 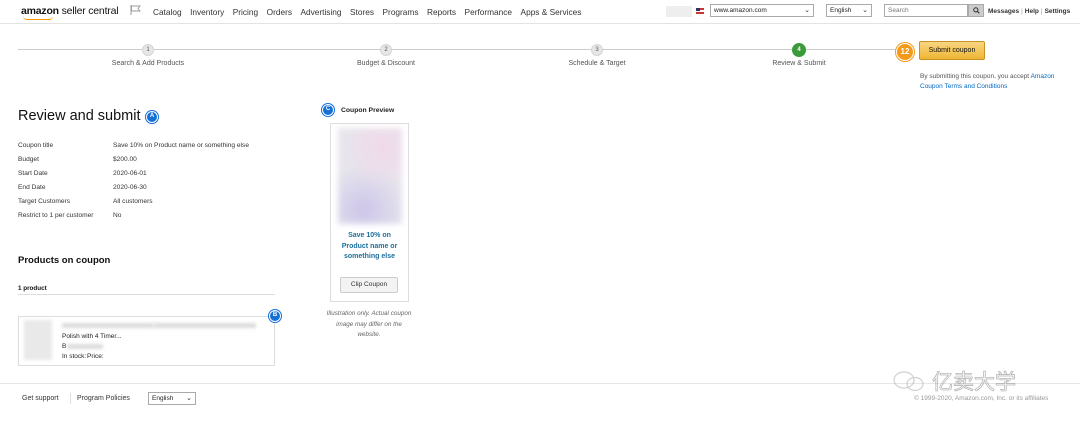 I want to click on nav-inventory: Inventory, so click(x=207, y=12).